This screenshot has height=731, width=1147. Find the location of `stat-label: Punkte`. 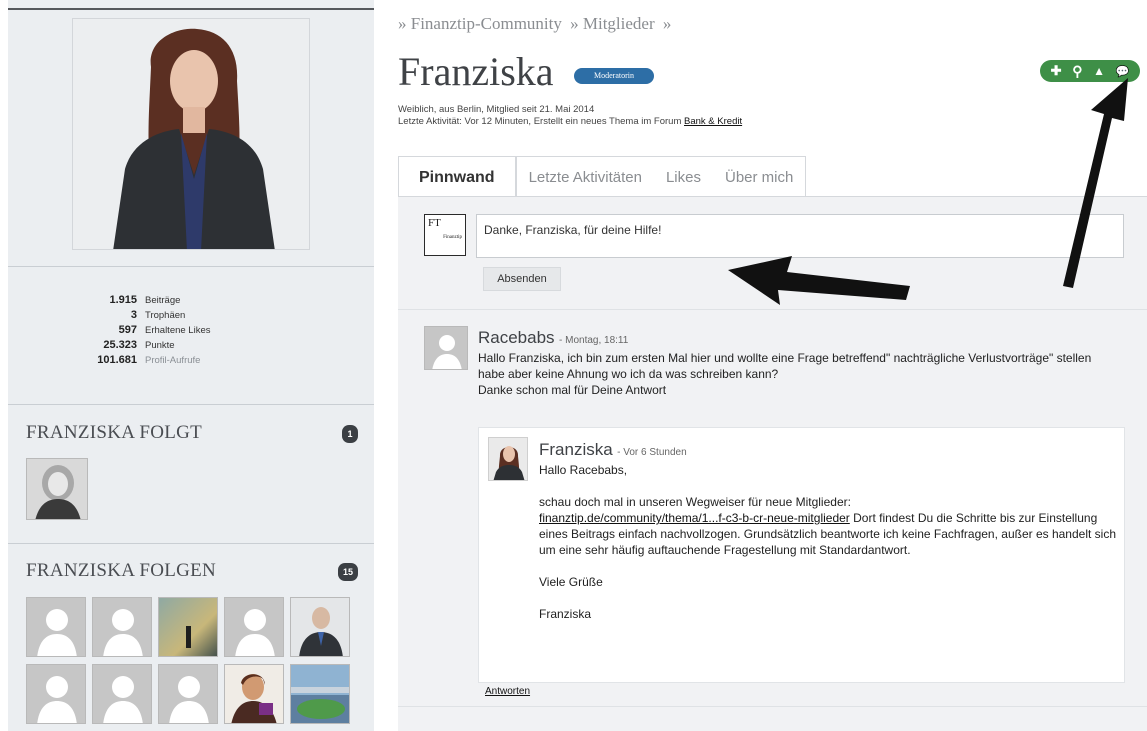

stat-label: Punkte is located at coordinates (160, 345).